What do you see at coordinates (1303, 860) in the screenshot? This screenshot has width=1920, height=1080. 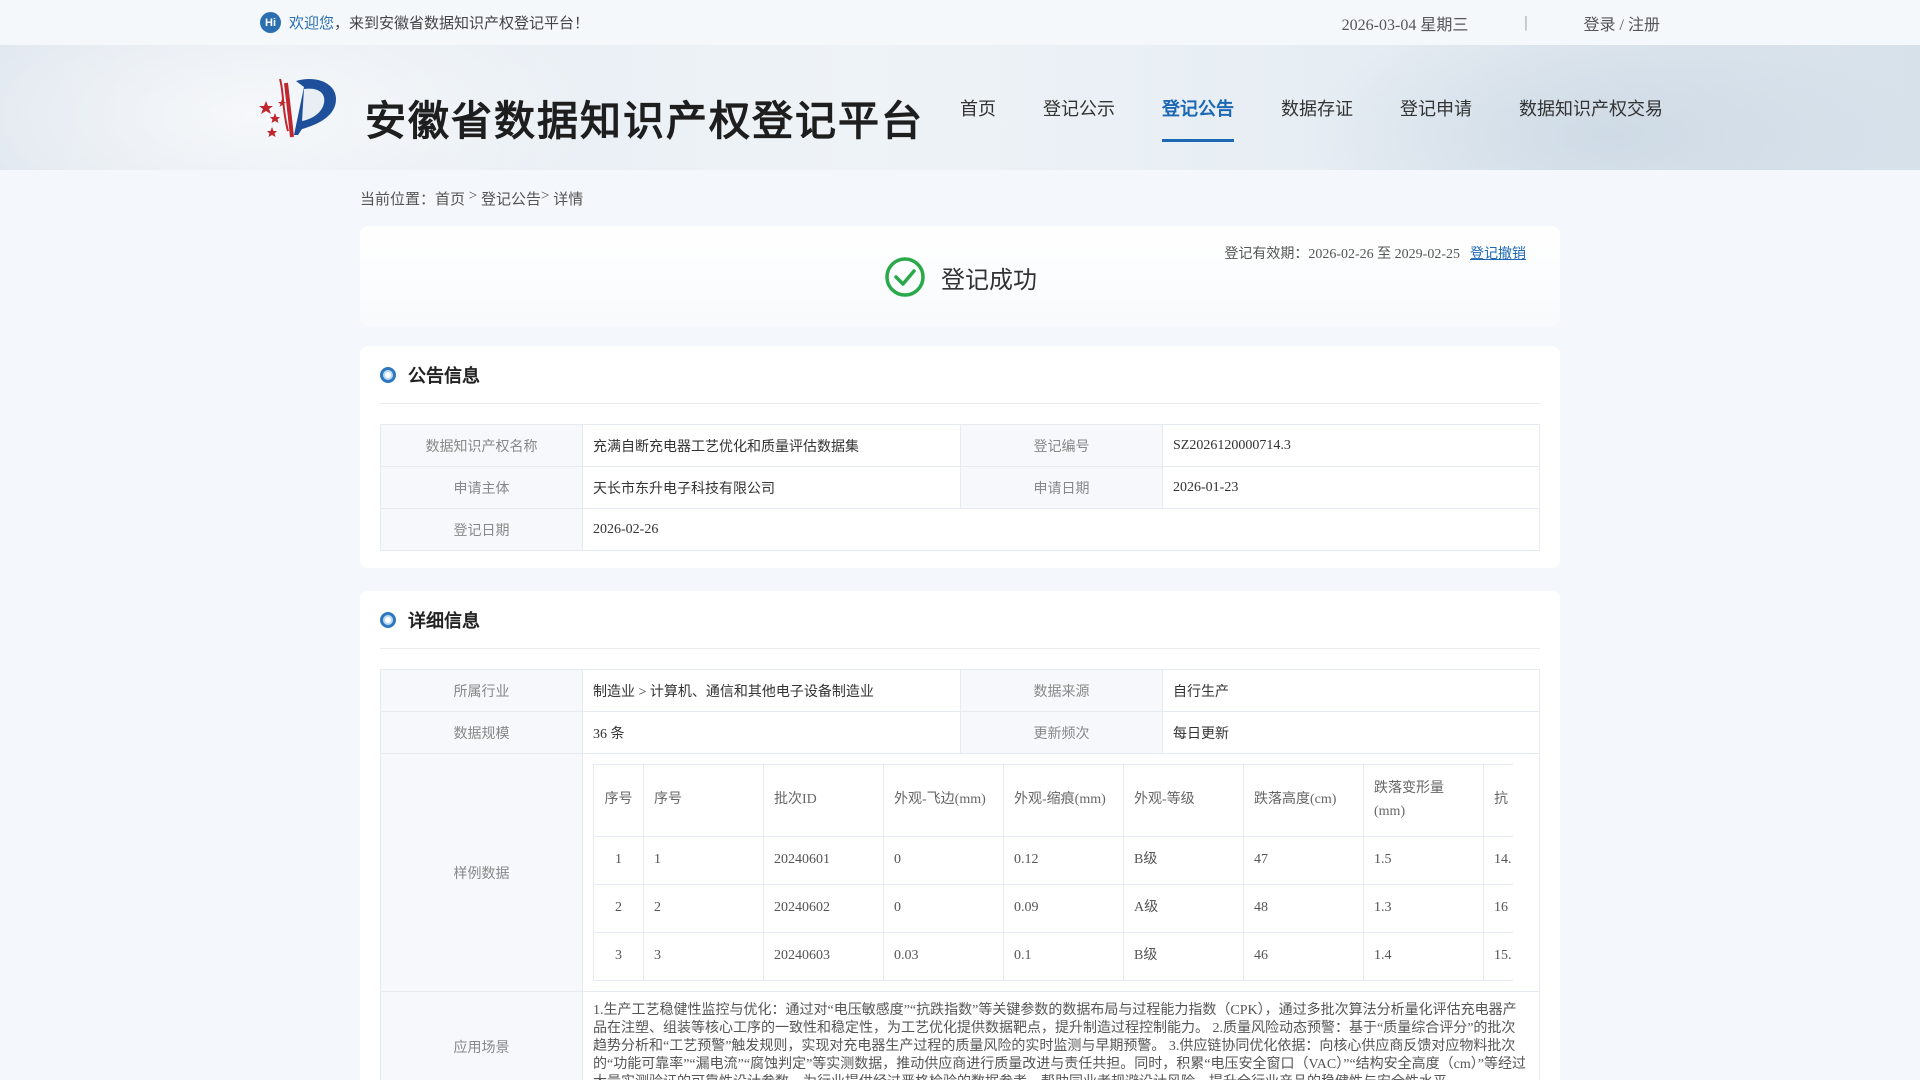 I see `sample-cell: 47` at bounding box center [1303, 860].